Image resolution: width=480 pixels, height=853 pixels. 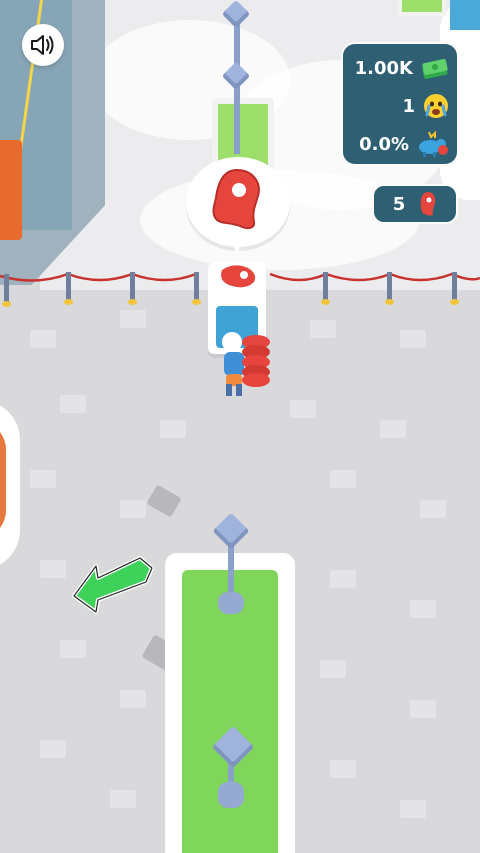 I want to click on stats-panel: 1.00K 1 0.0%, so click(x=400, y=104).